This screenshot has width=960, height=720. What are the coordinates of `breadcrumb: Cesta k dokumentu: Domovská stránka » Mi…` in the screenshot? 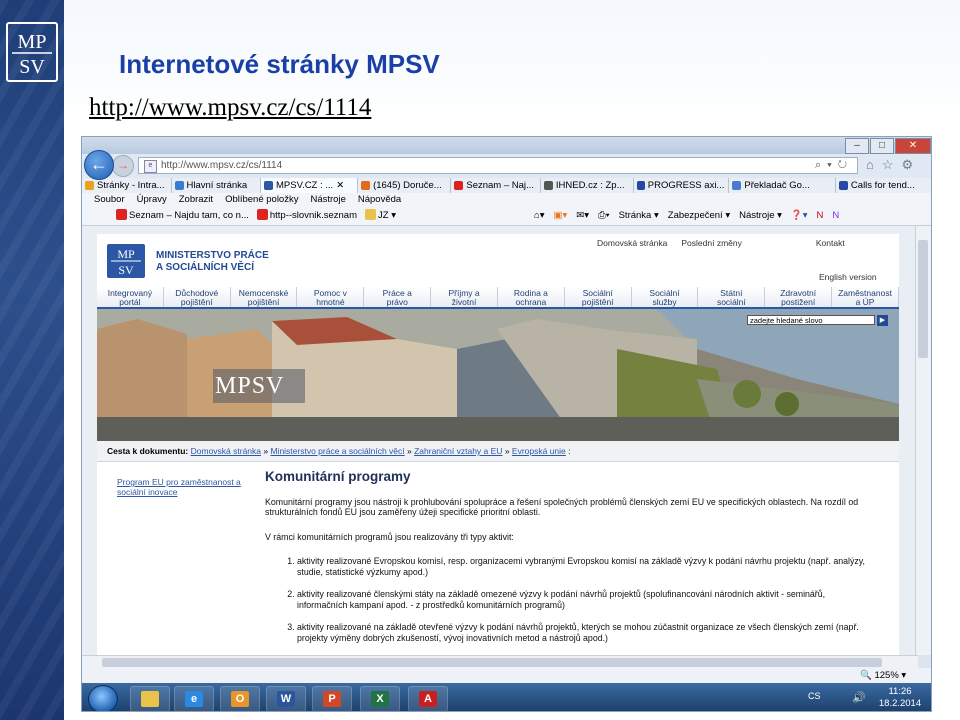 It's located at (498, 451).